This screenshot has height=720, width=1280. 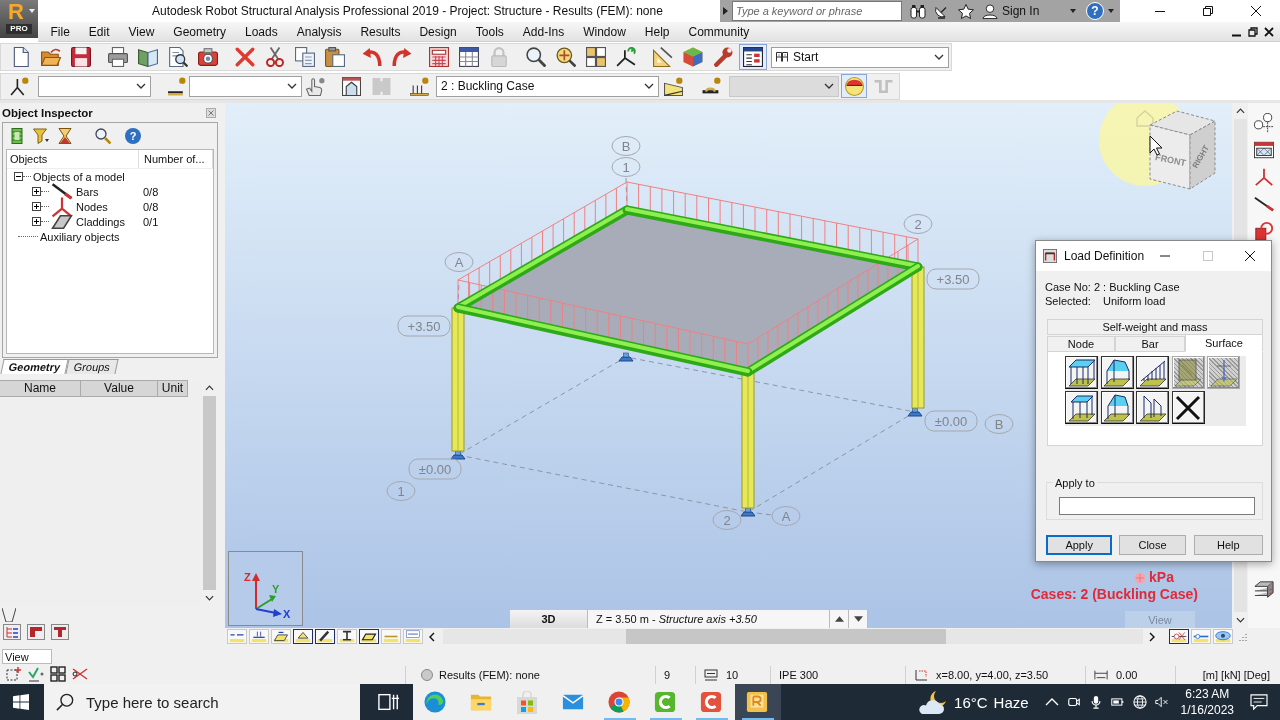 What do you see at coordinates (36, 632) in the screenshot?
I see `angle-section-icon` at bounding box center [36, 632].